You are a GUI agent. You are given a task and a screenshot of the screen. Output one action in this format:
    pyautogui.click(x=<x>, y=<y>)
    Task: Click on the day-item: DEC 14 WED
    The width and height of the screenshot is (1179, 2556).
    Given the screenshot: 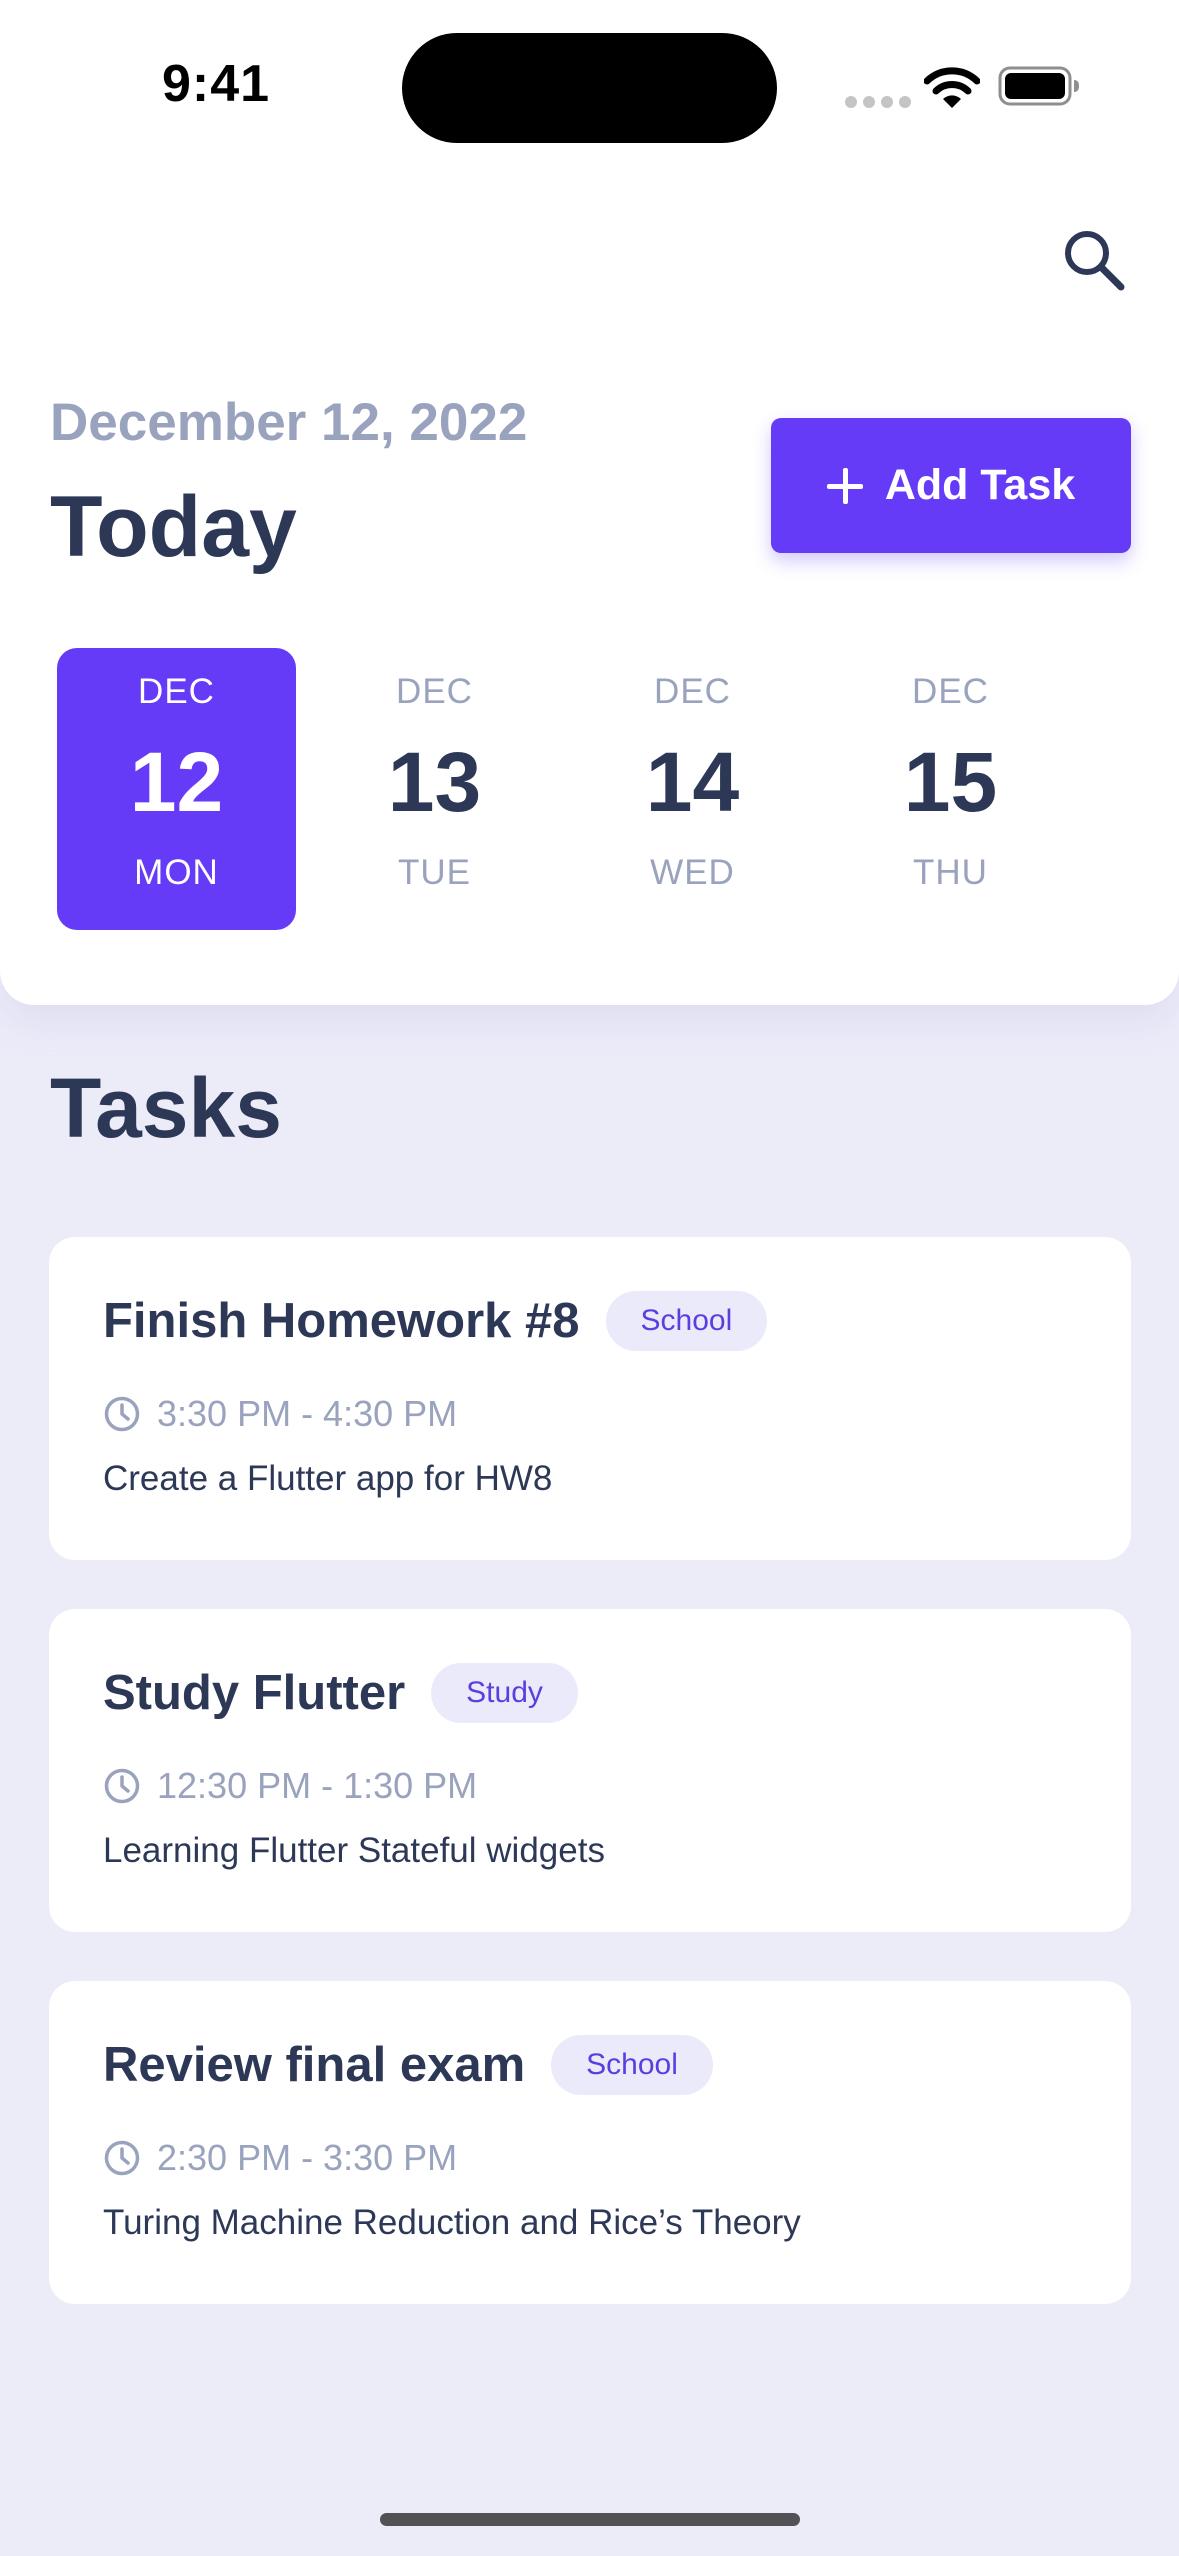 What is the action you would take?
    pyautogui.click(x=692, y=789)
    